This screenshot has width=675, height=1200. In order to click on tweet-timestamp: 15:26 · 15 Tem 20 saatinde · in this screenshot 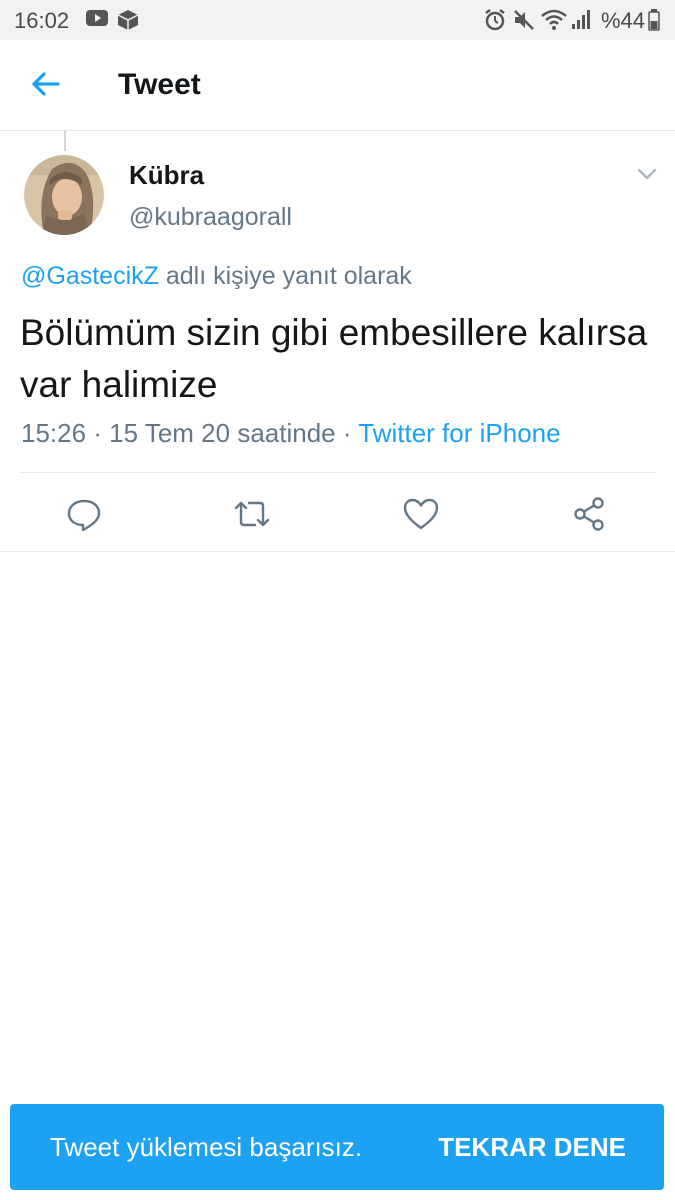, I will do `click(190, 433)`.